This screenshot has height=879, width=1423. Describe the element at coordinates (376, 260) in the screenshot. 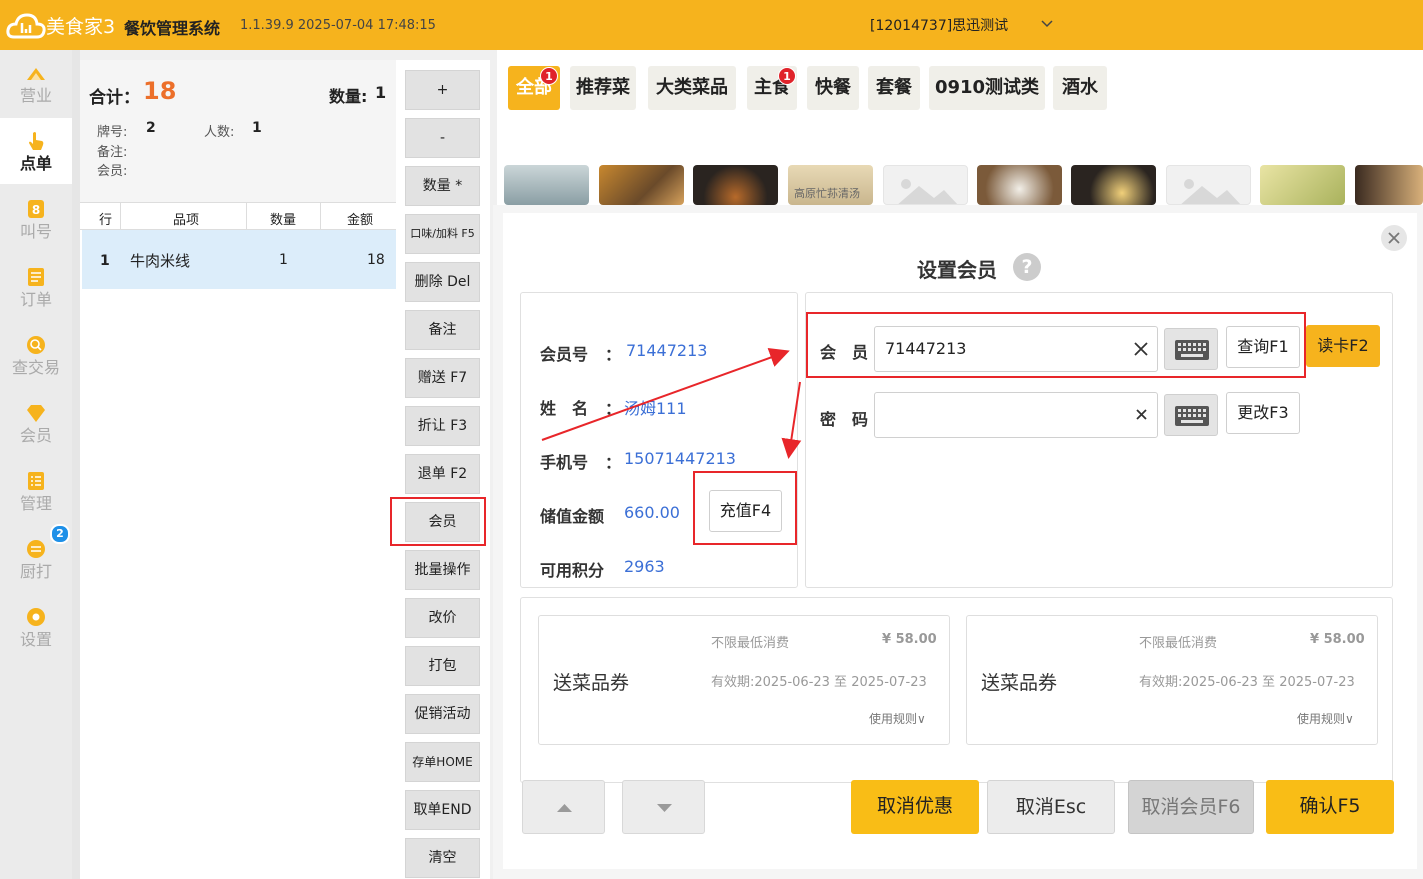

I see `row-amount: 18` at that location.